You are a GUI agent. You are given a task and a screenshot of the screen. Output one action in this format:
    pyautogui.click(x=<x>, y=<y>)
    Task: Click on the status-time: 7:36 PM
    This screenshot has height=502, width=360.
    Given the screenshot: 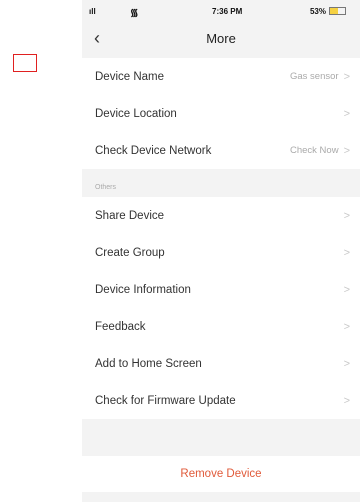 What is the action you would take?
    pyautogui.click(x=227, y=11)
    